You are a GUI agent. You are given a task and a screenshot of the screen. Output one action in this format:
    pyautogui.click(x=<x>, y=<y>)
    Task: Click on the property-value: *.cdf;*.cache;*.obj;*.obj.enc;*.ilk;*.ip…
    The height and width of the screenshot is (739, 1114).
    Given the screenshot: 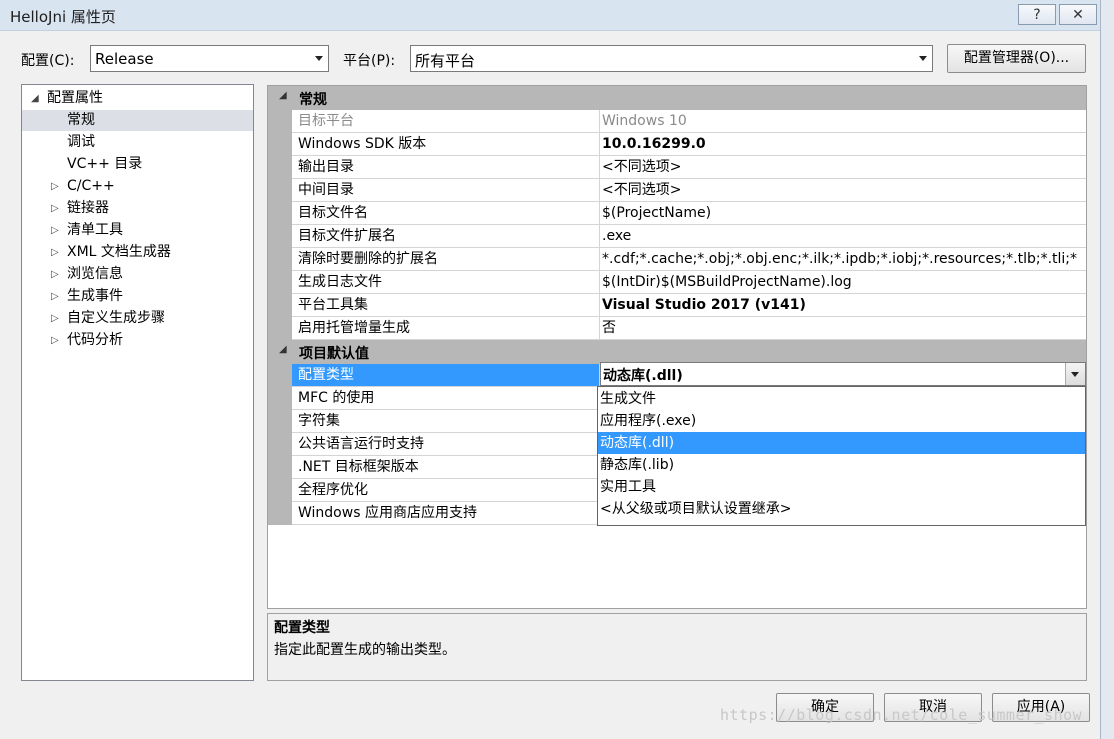 What is the action you would take?
    pyautogui.click(x=843, y=259)
    